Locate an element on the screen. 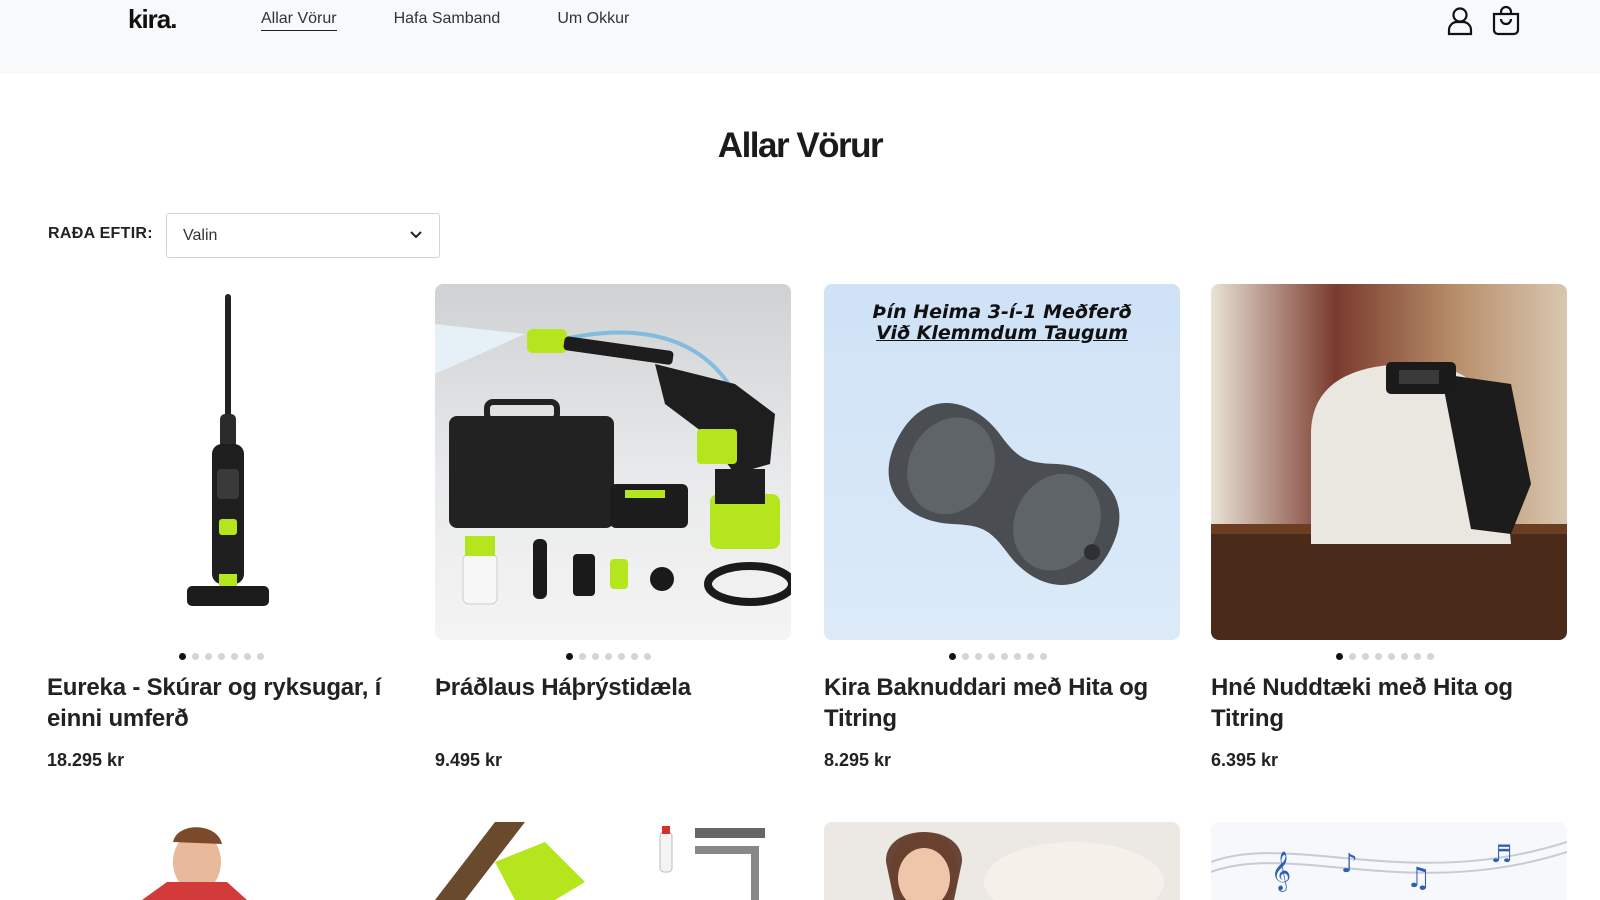  product-price: 6.395 kr is located at coordinates (1245, 760).